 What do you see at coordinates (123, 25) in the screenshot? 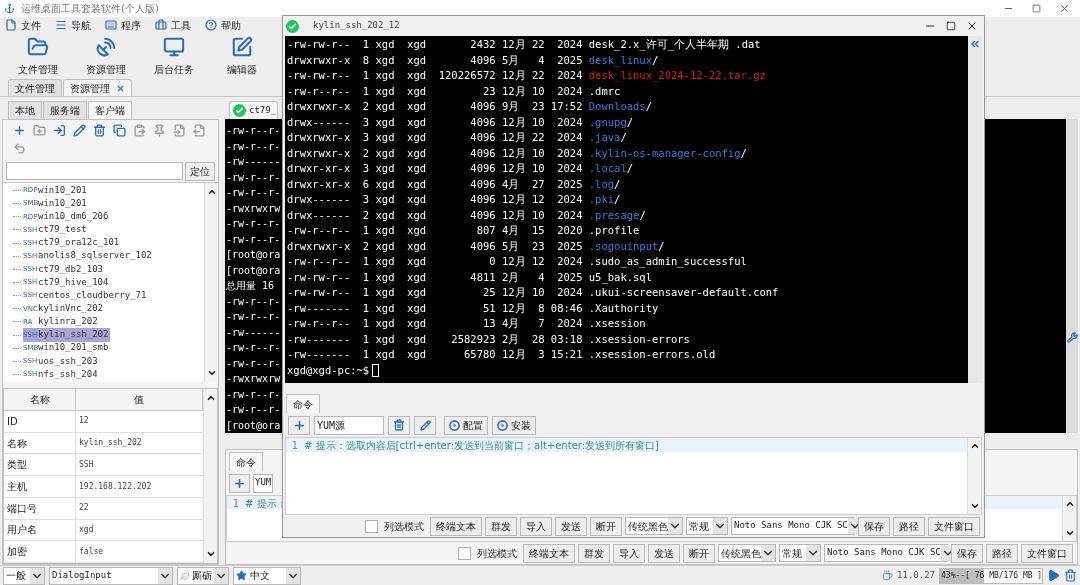
I see `menu-item: 程序` at bounding box center [123, 25].